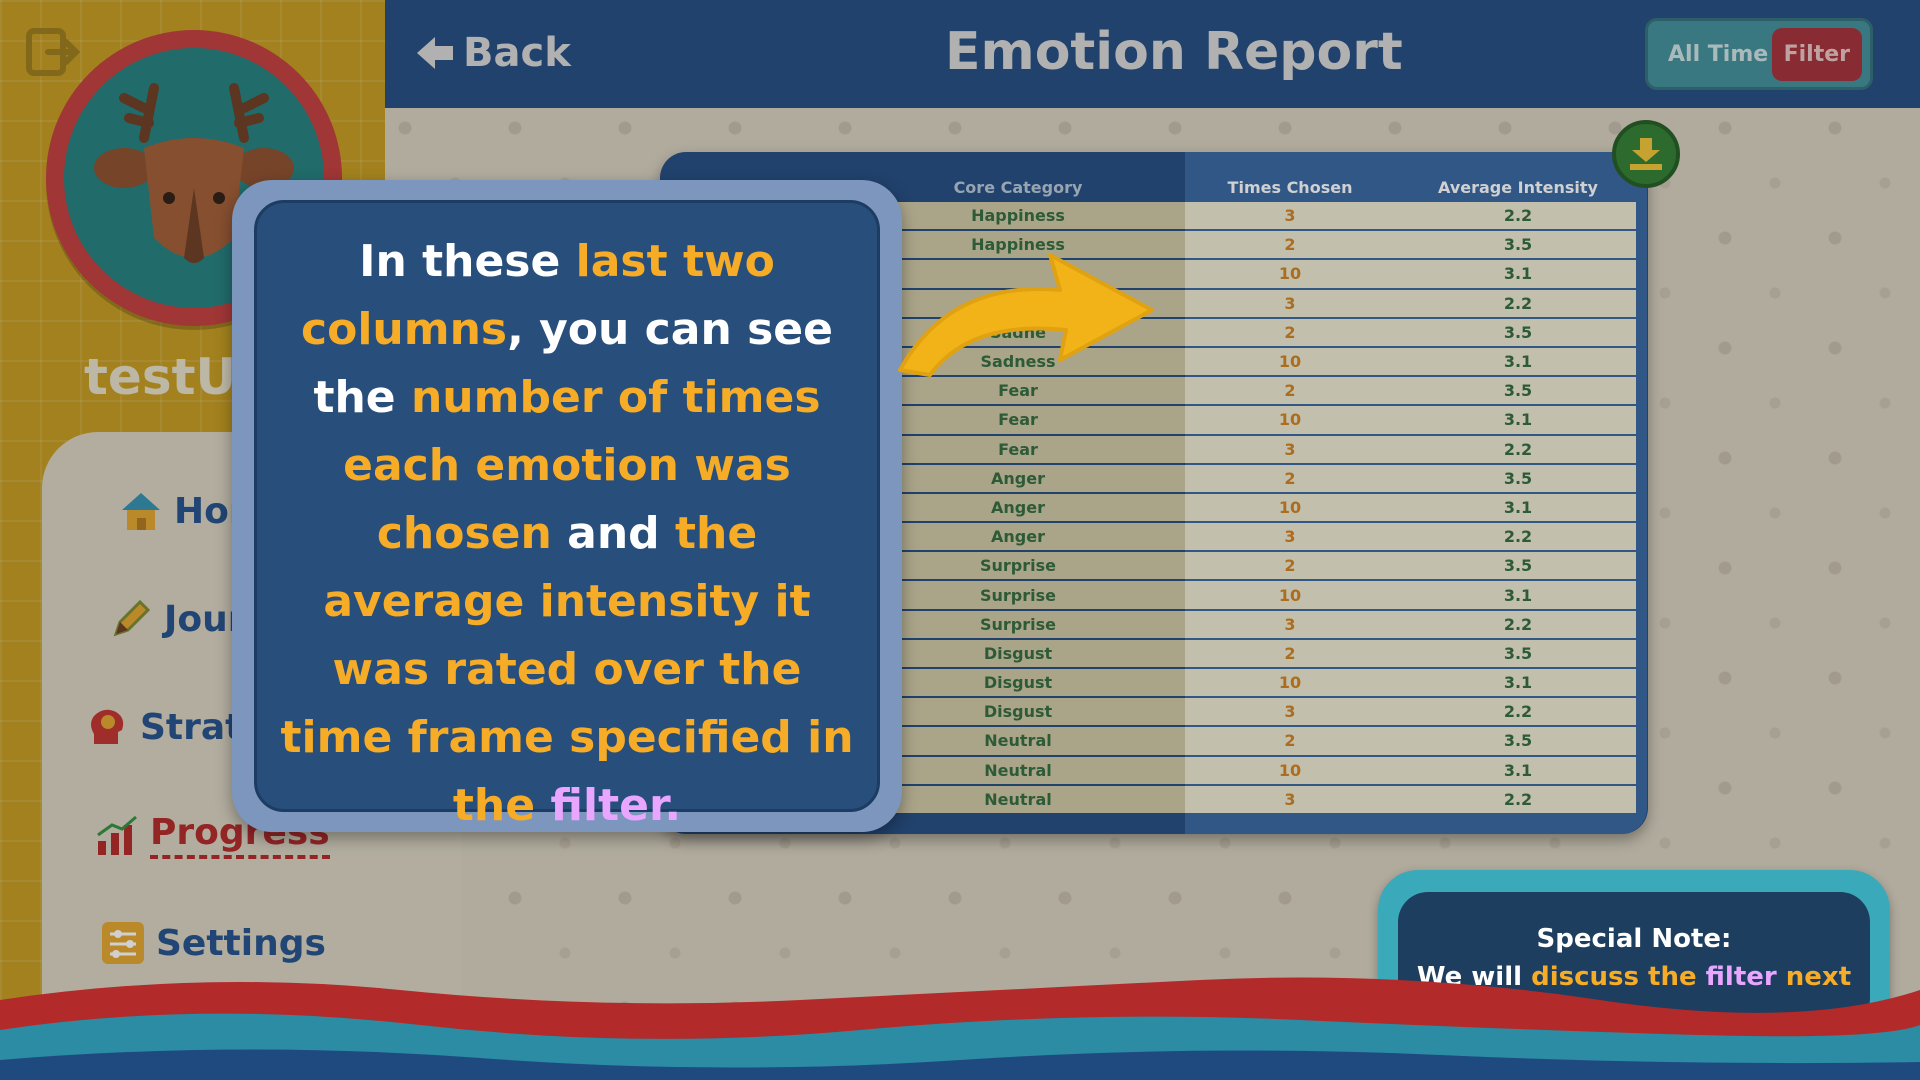 Image resolution: width=1920 pixels, height=1080 pixels. What do you see at coordinates (53, 52) in the screenshot?
I see `logout-icon` at bounding box center [53, 52].